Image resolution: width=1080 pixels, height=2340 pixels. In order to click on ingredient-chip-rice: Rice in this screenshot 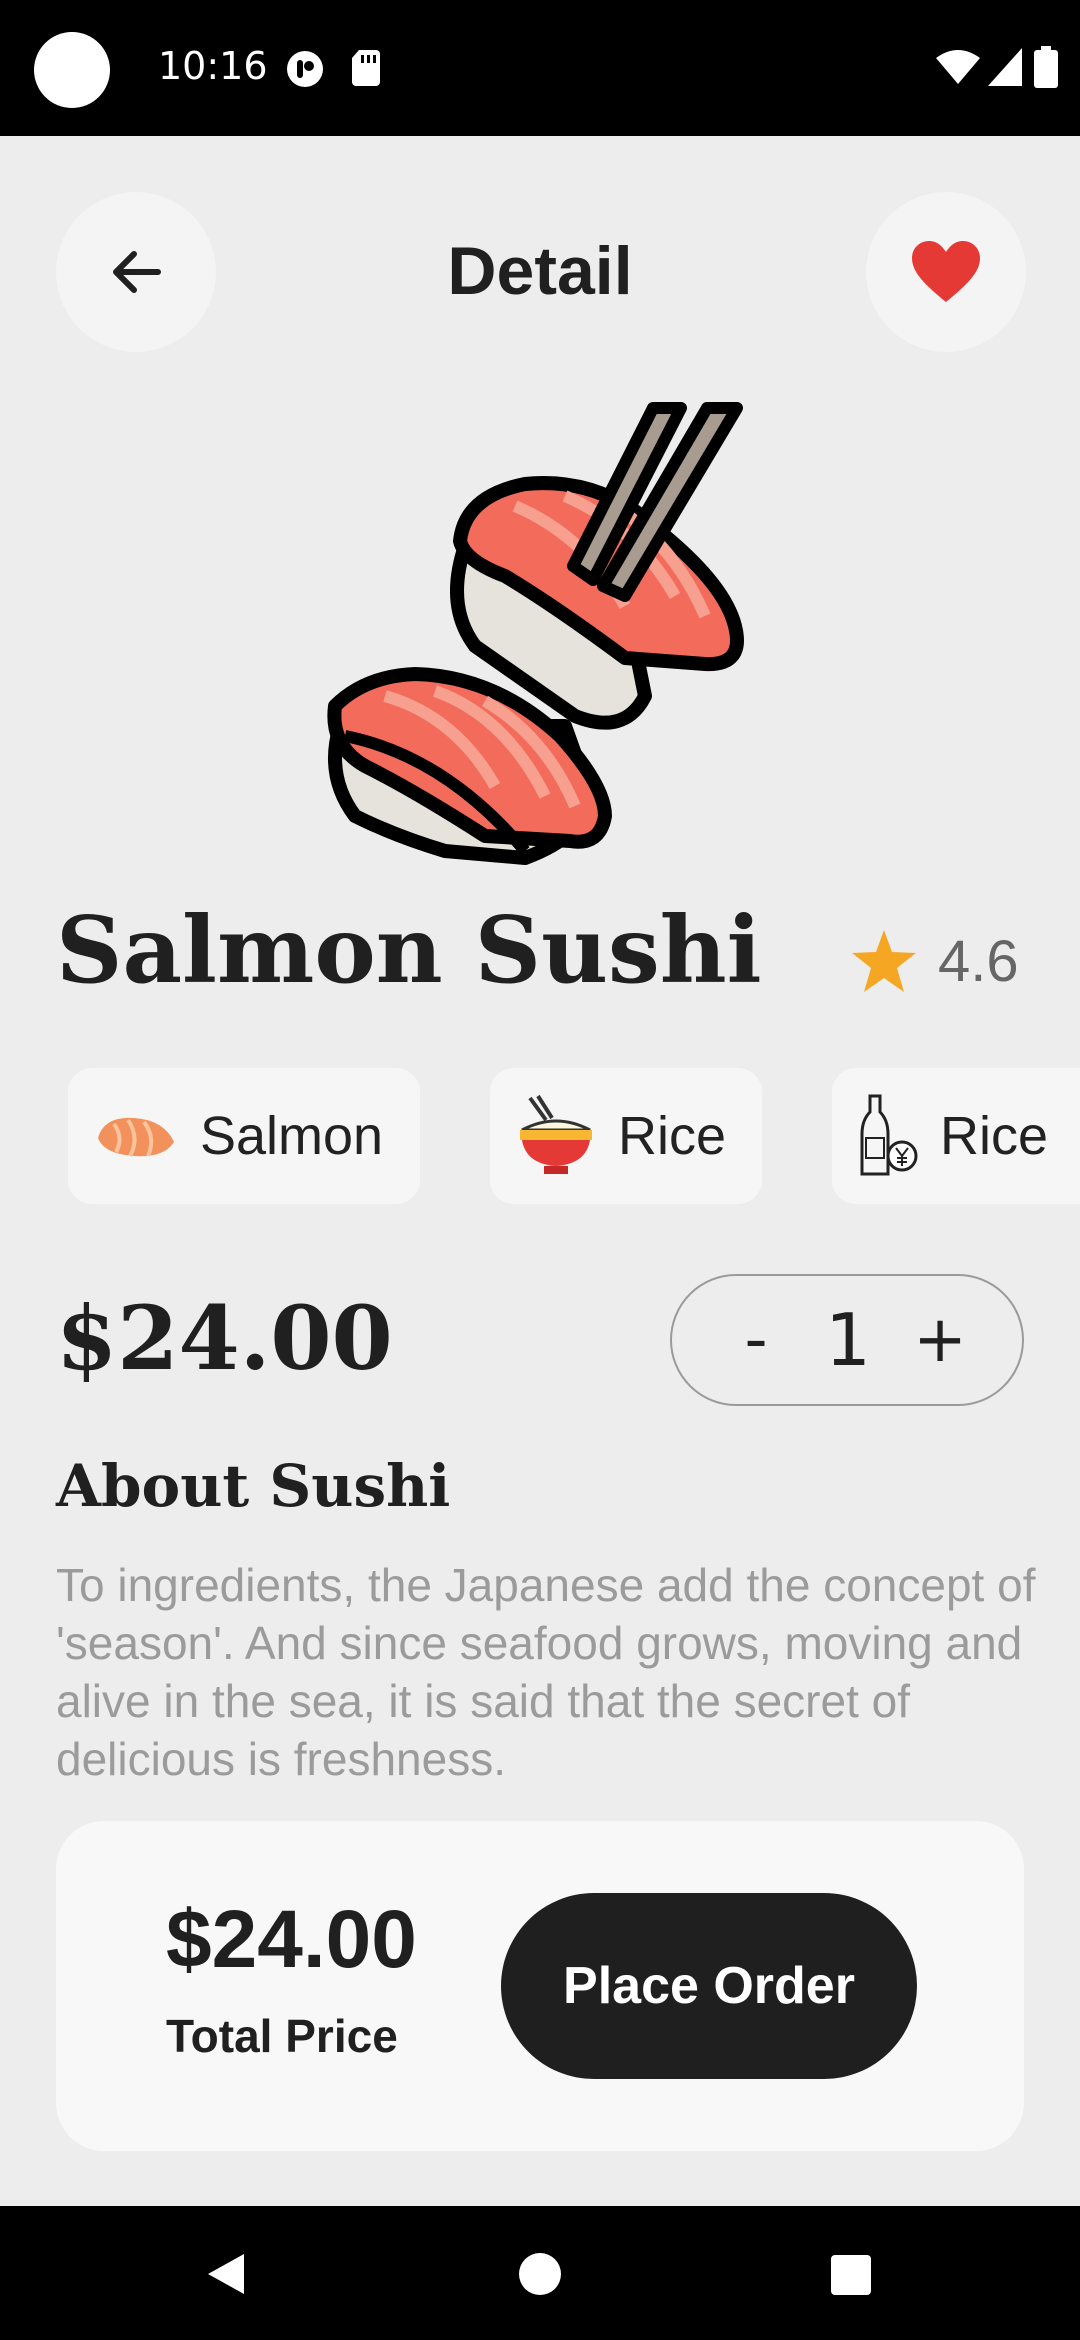, I will do `click(626, 1136)`.